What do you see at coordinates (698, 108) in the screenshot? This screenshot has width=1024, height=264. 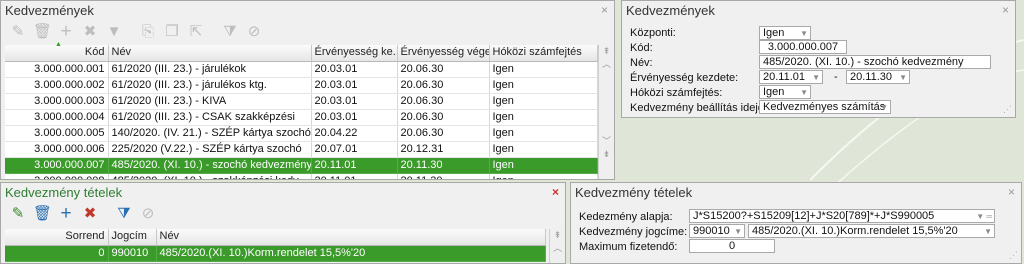 I see `beallitas-label: Kedvezmény beállítás ideje:` at bounding box center [698, 108].